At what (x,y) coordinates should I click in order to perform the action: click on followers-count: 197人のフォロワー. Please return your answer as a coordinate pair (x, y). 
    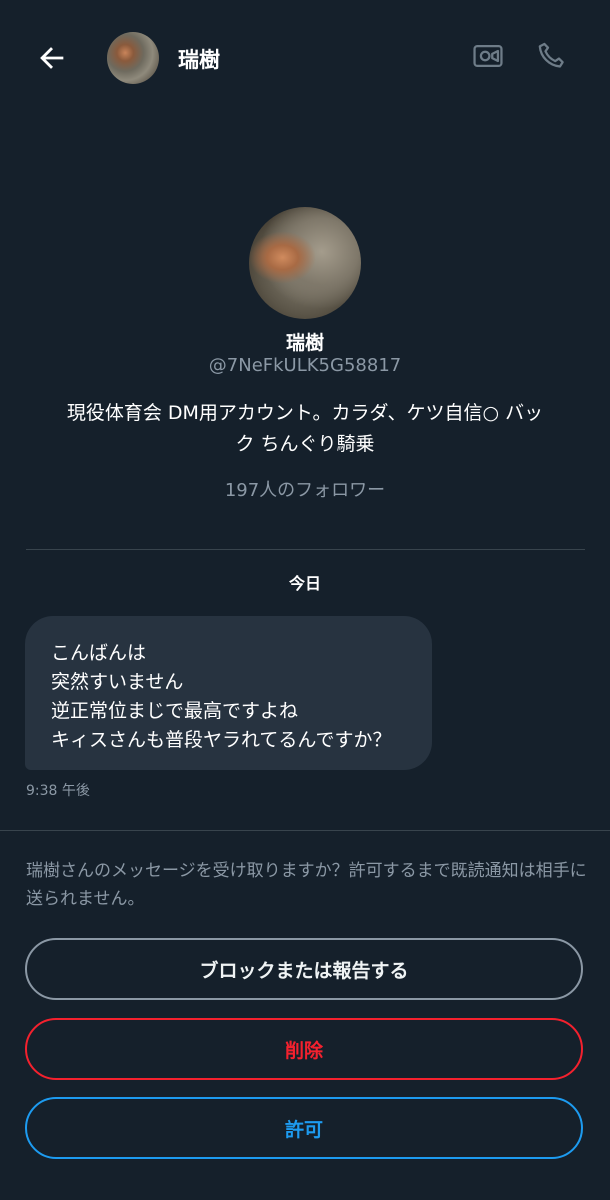
    Looking at the image, I should click on (305, 489).